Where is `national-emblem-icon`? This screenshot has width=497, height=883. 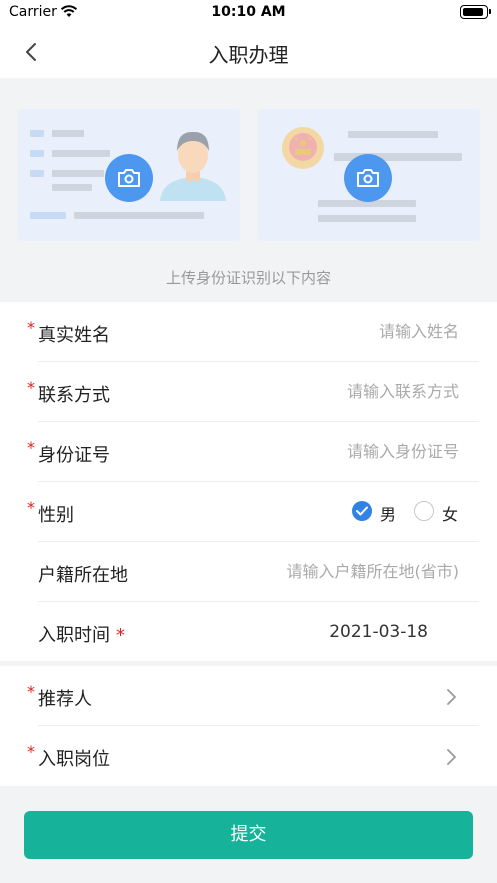 national-emblem-icon is located at coordinates (303, 148).